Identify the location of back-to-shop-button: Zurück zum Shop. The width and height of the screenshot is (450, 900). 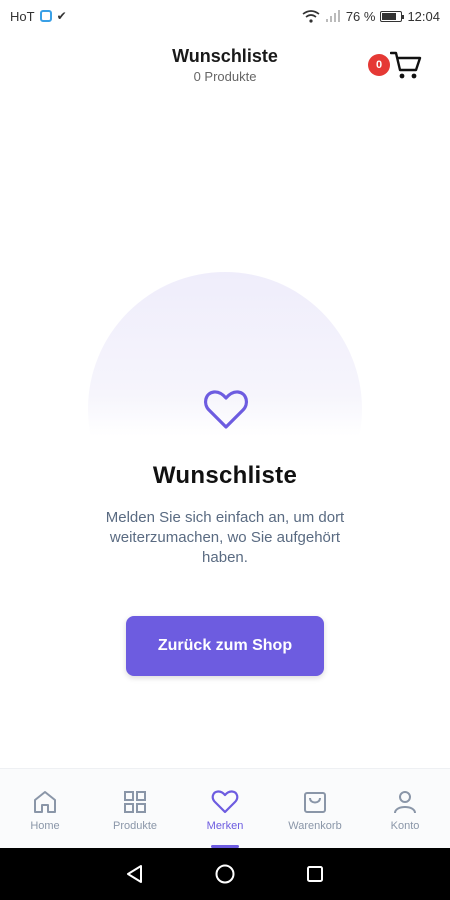
(225, 646).